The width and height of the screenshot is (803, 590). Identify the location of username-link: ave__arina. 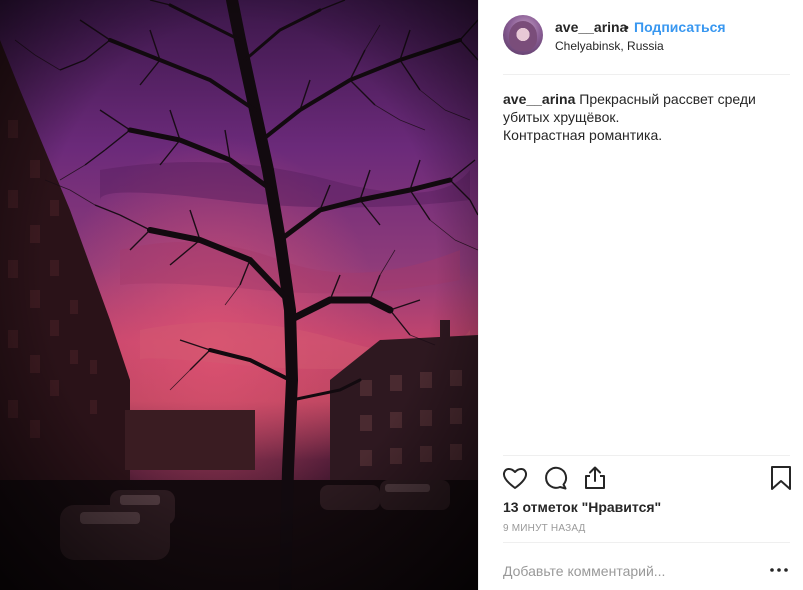
(591, 27).